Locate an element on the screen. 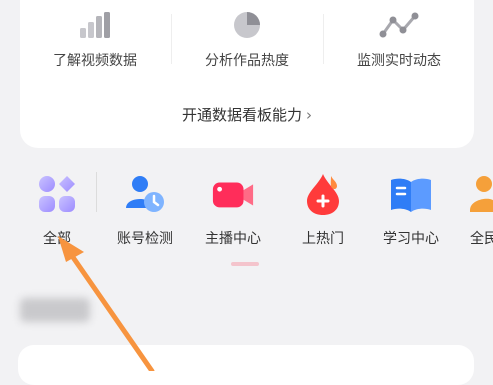 The width and height of the screenshot is (493, 385). tool-label: 学习中心 is located at coordinates (411, 239).